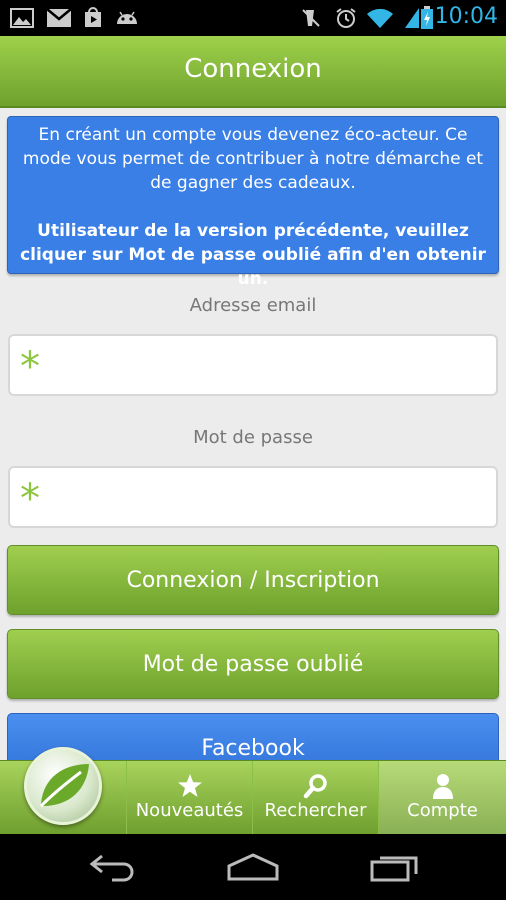 Image resolution: width=506 pixels, height=900 pixels. What do you see at coordinates (253, 580) in the screenshot?
I see `login-button: Connexion / Inscription` at bounding box center [253, 580].